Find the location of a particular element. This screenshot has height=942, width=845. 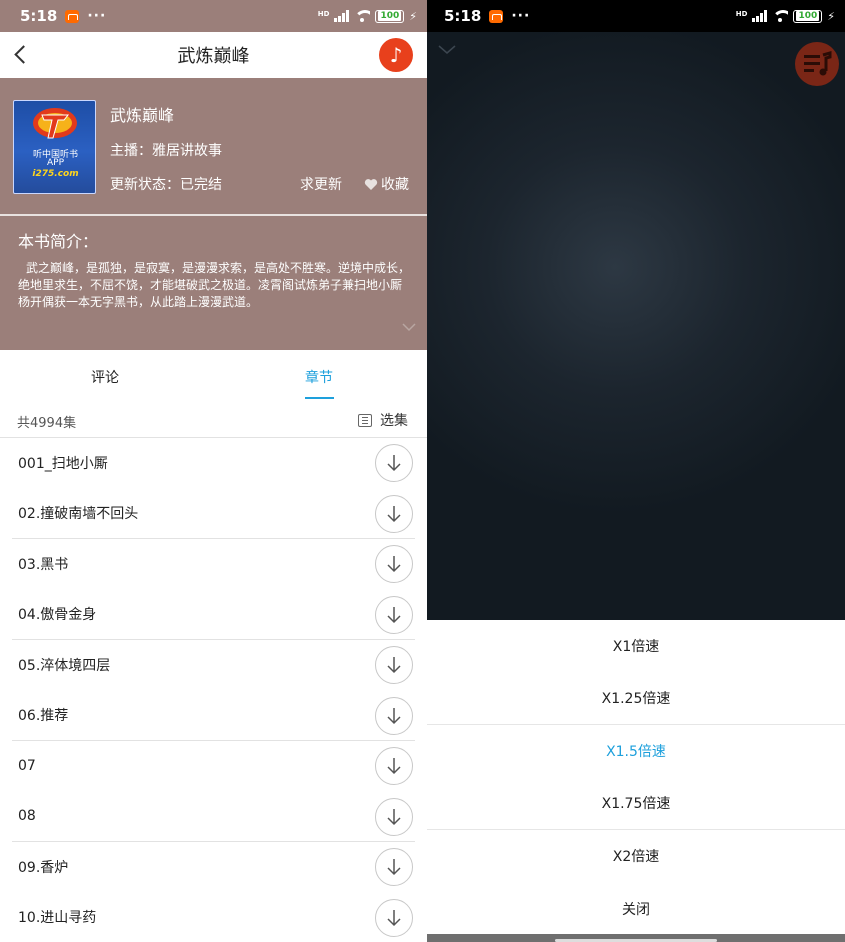

music-note-icon: ♪ is located at coordinates (396, 55).